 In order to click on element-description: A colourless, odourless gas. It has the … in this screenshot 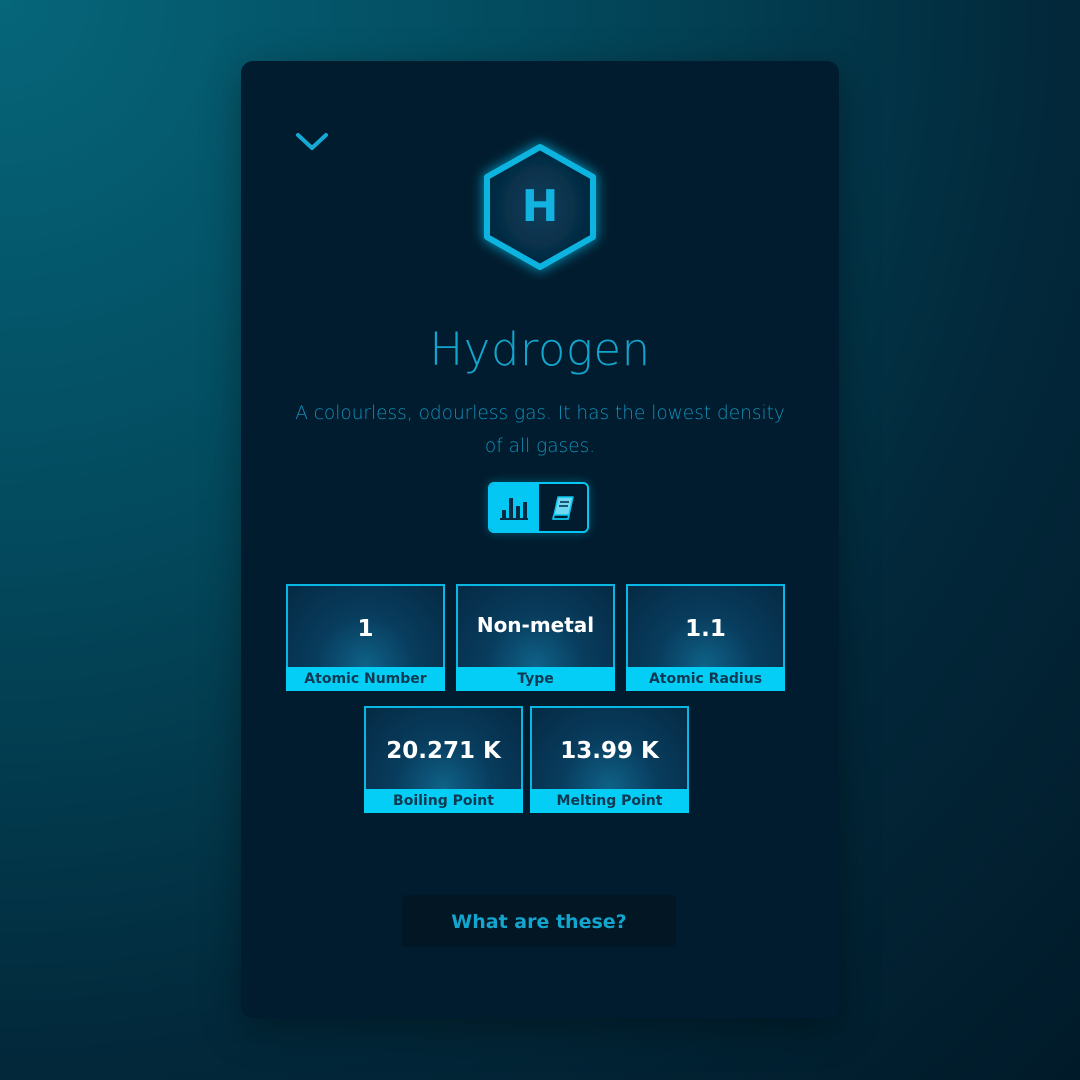, I will do `click(540, 430)`.